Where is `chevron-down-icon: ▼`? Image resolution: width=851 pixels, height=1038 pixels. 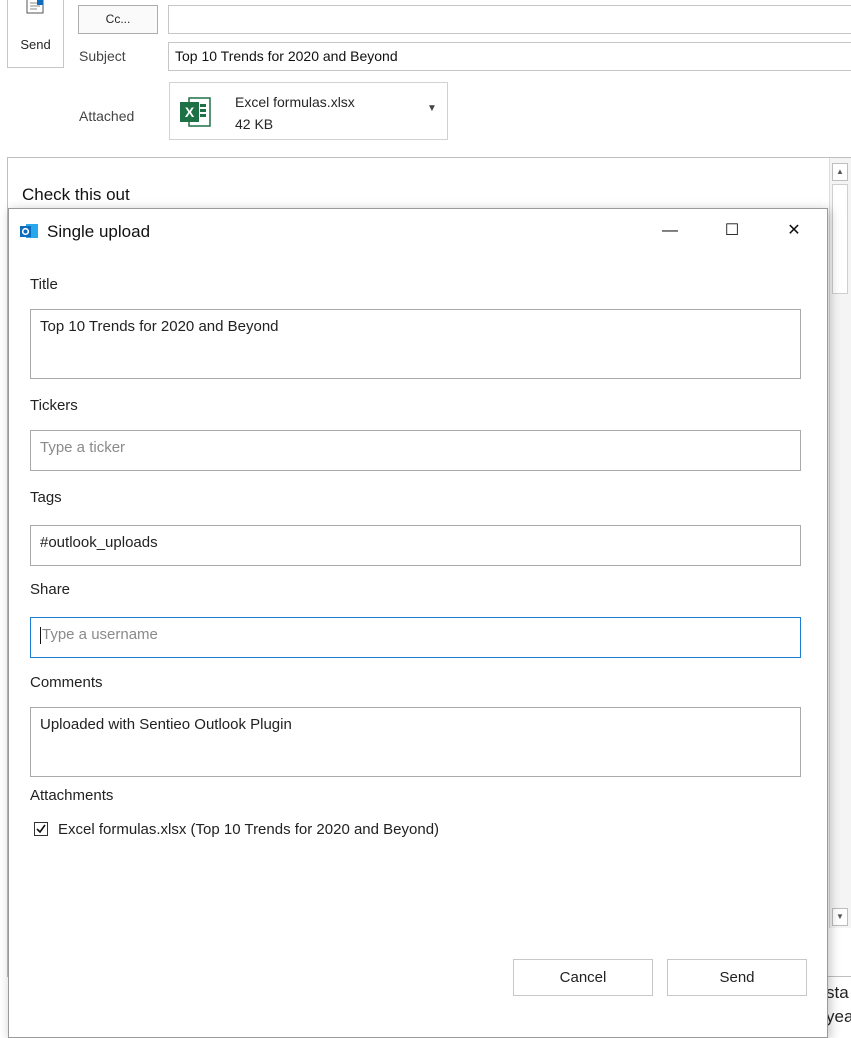 chevron-down-icon: ▼ is located at coordinates (432, 108).